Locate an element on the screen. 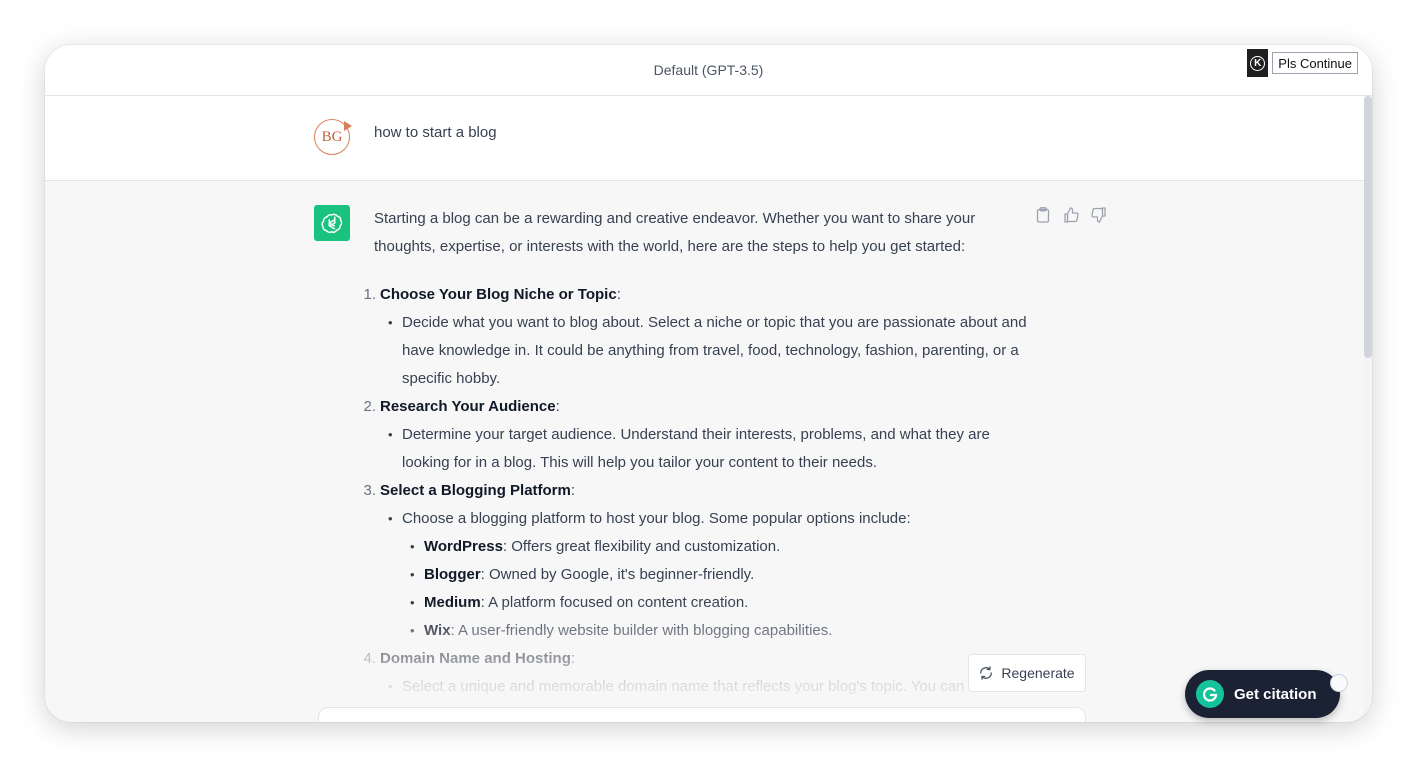 This screenshot has width=1427, height=777. get-citation-button: Get citation is located at coordinates (1262, 694).